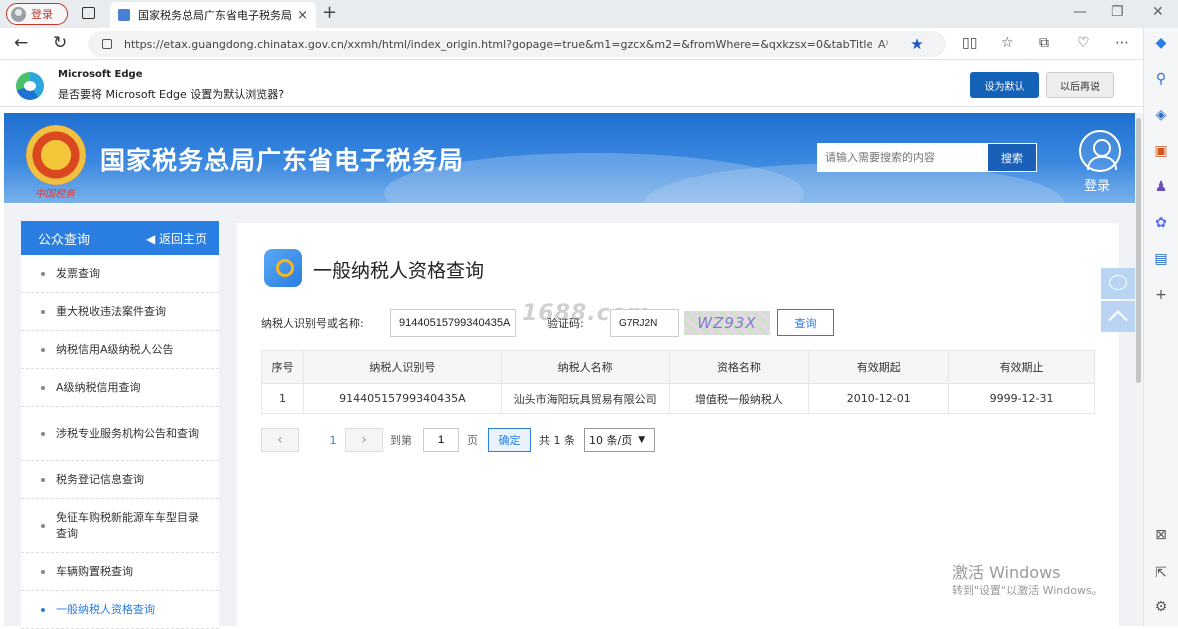 This screenshot has width=1178, height=629. Describe the element at coordinates (402, 398) in the screenshot. I see `cell-taxpayer-id: 91440515799340435A` at that location.